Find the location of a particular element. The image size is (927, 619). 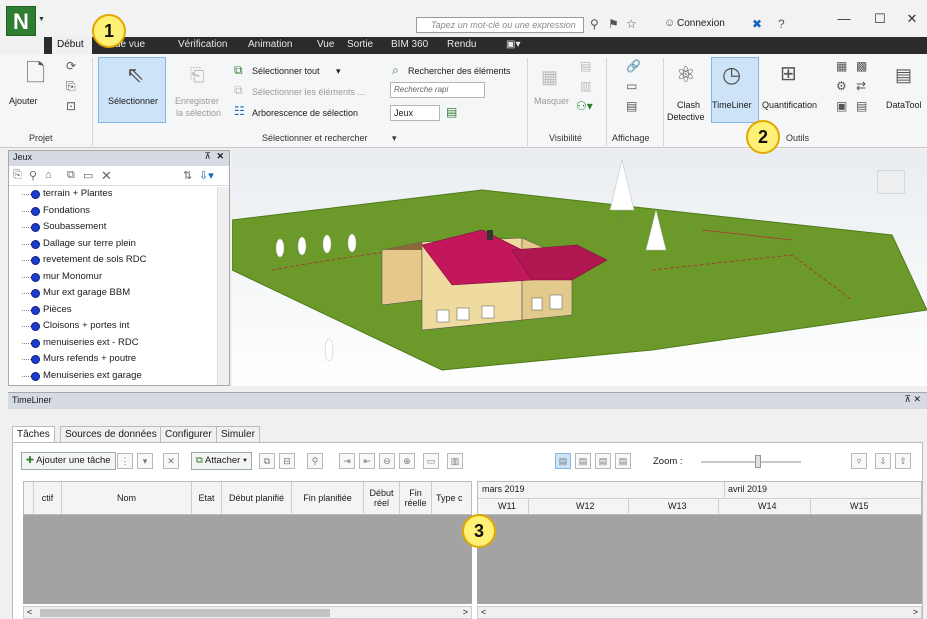

actual-view-icon: ▤ is located at coordinates (603, 461).